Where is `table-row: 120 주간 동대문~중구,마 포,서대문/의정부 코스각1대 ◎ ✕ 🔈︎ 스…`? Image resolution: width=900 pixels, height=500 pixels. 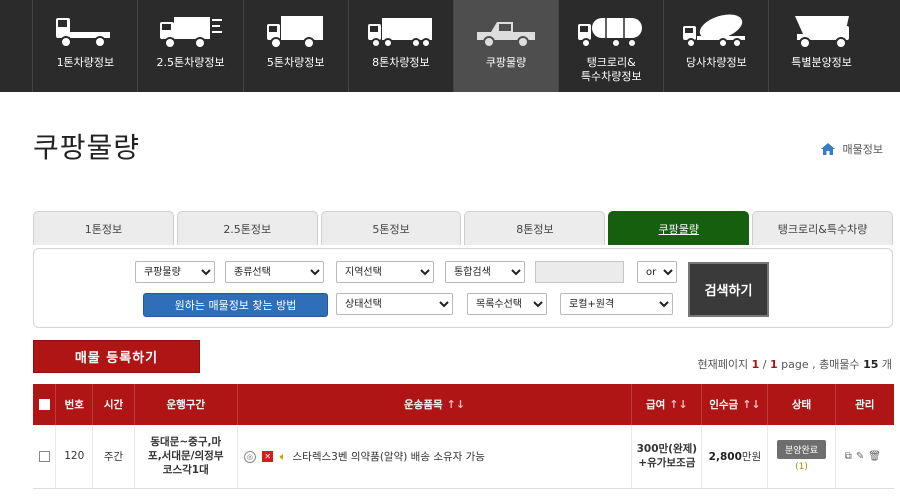 table-row: 120 주간 동대문~중구,마 포,서대문/의정부 코스각1대 ◎ ✕ 🔈︎ 스… is located at coordinates (463, 457).